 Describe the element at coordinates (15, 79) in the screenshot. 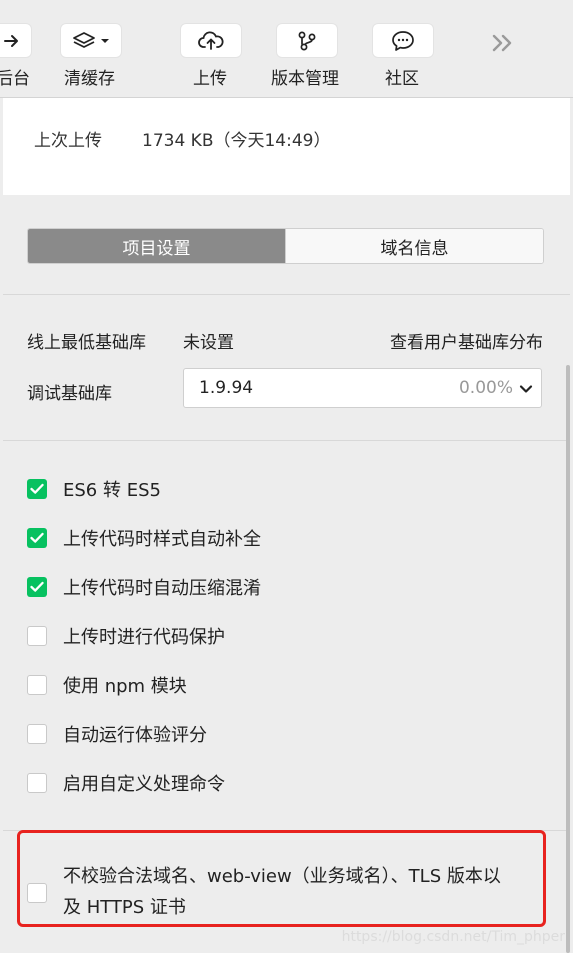

I see `toolbar-label-backend: 后台` at that location.